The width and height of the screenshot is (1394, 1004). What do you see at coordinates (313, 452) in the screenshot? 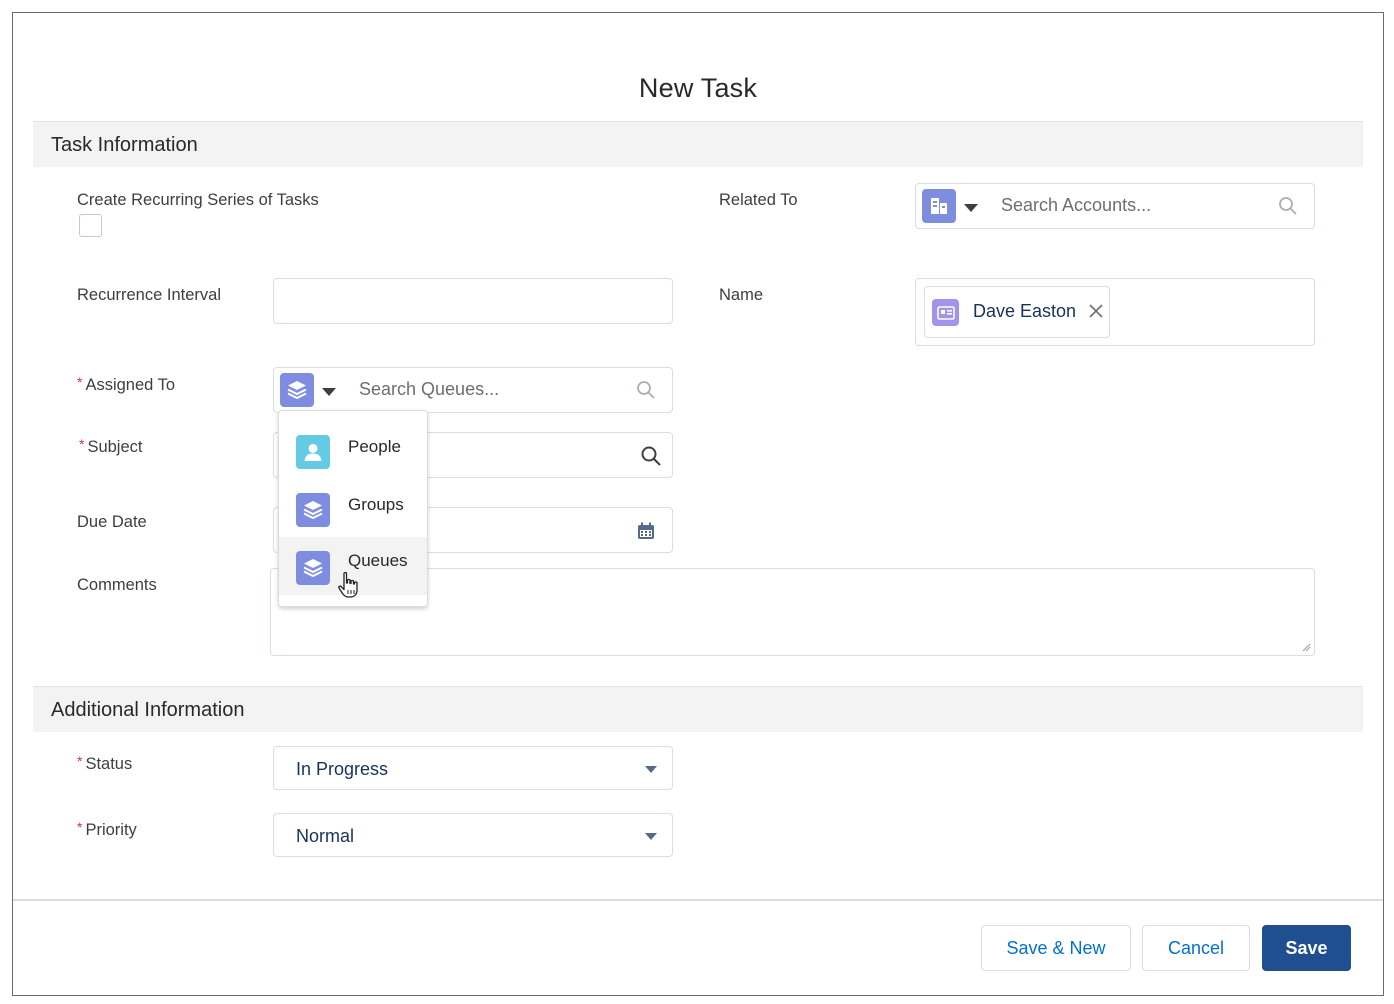
I see `person-icon` at bounding box center [313, 452].